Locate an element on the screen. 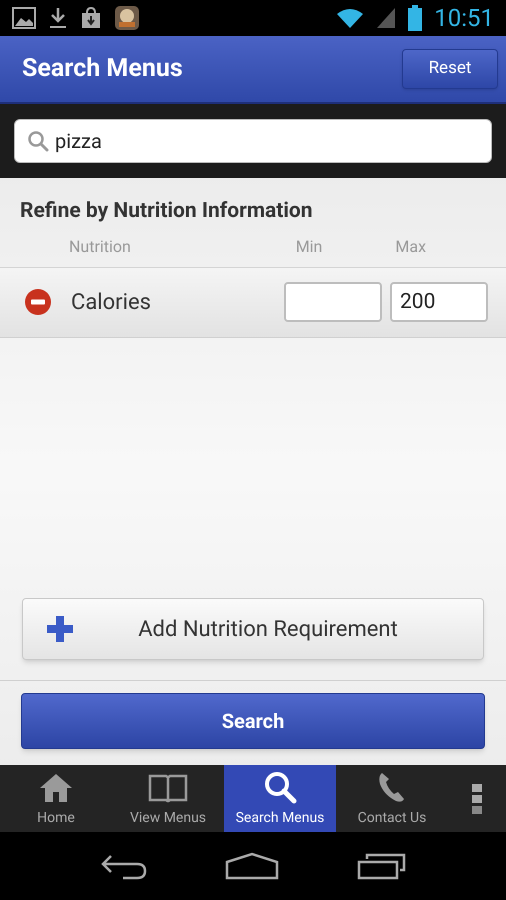  tab: View Menus is located at coordinates (168, 798).